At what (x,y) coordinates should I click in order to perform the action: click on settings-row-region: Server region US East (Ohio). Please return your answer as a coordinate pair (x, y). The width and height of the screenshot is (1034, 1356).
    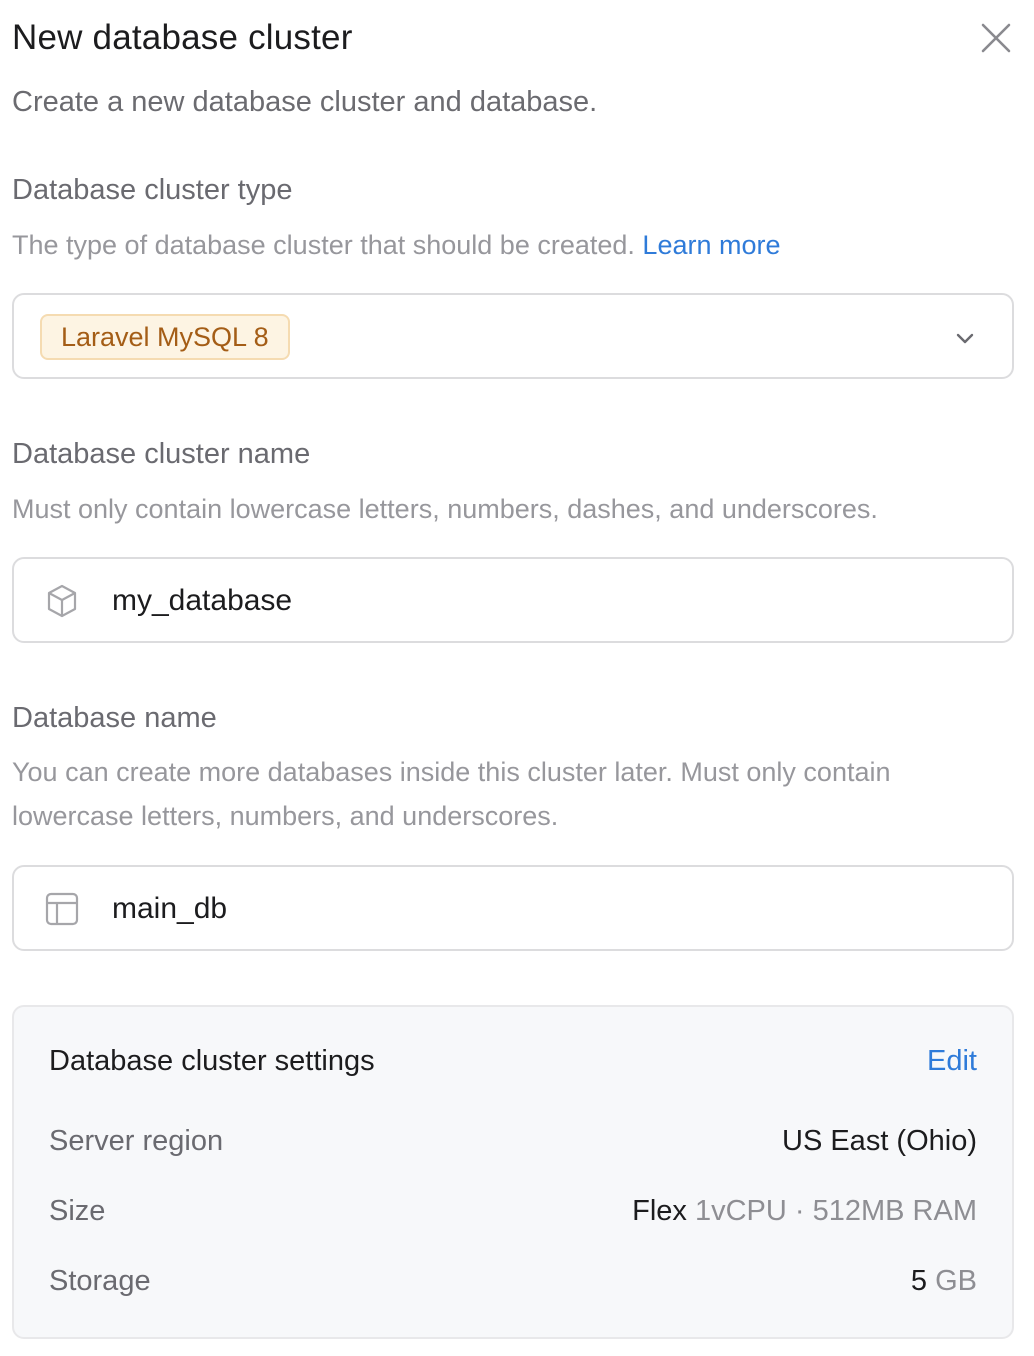
    Looking at the image, I should click on (513, 1147).